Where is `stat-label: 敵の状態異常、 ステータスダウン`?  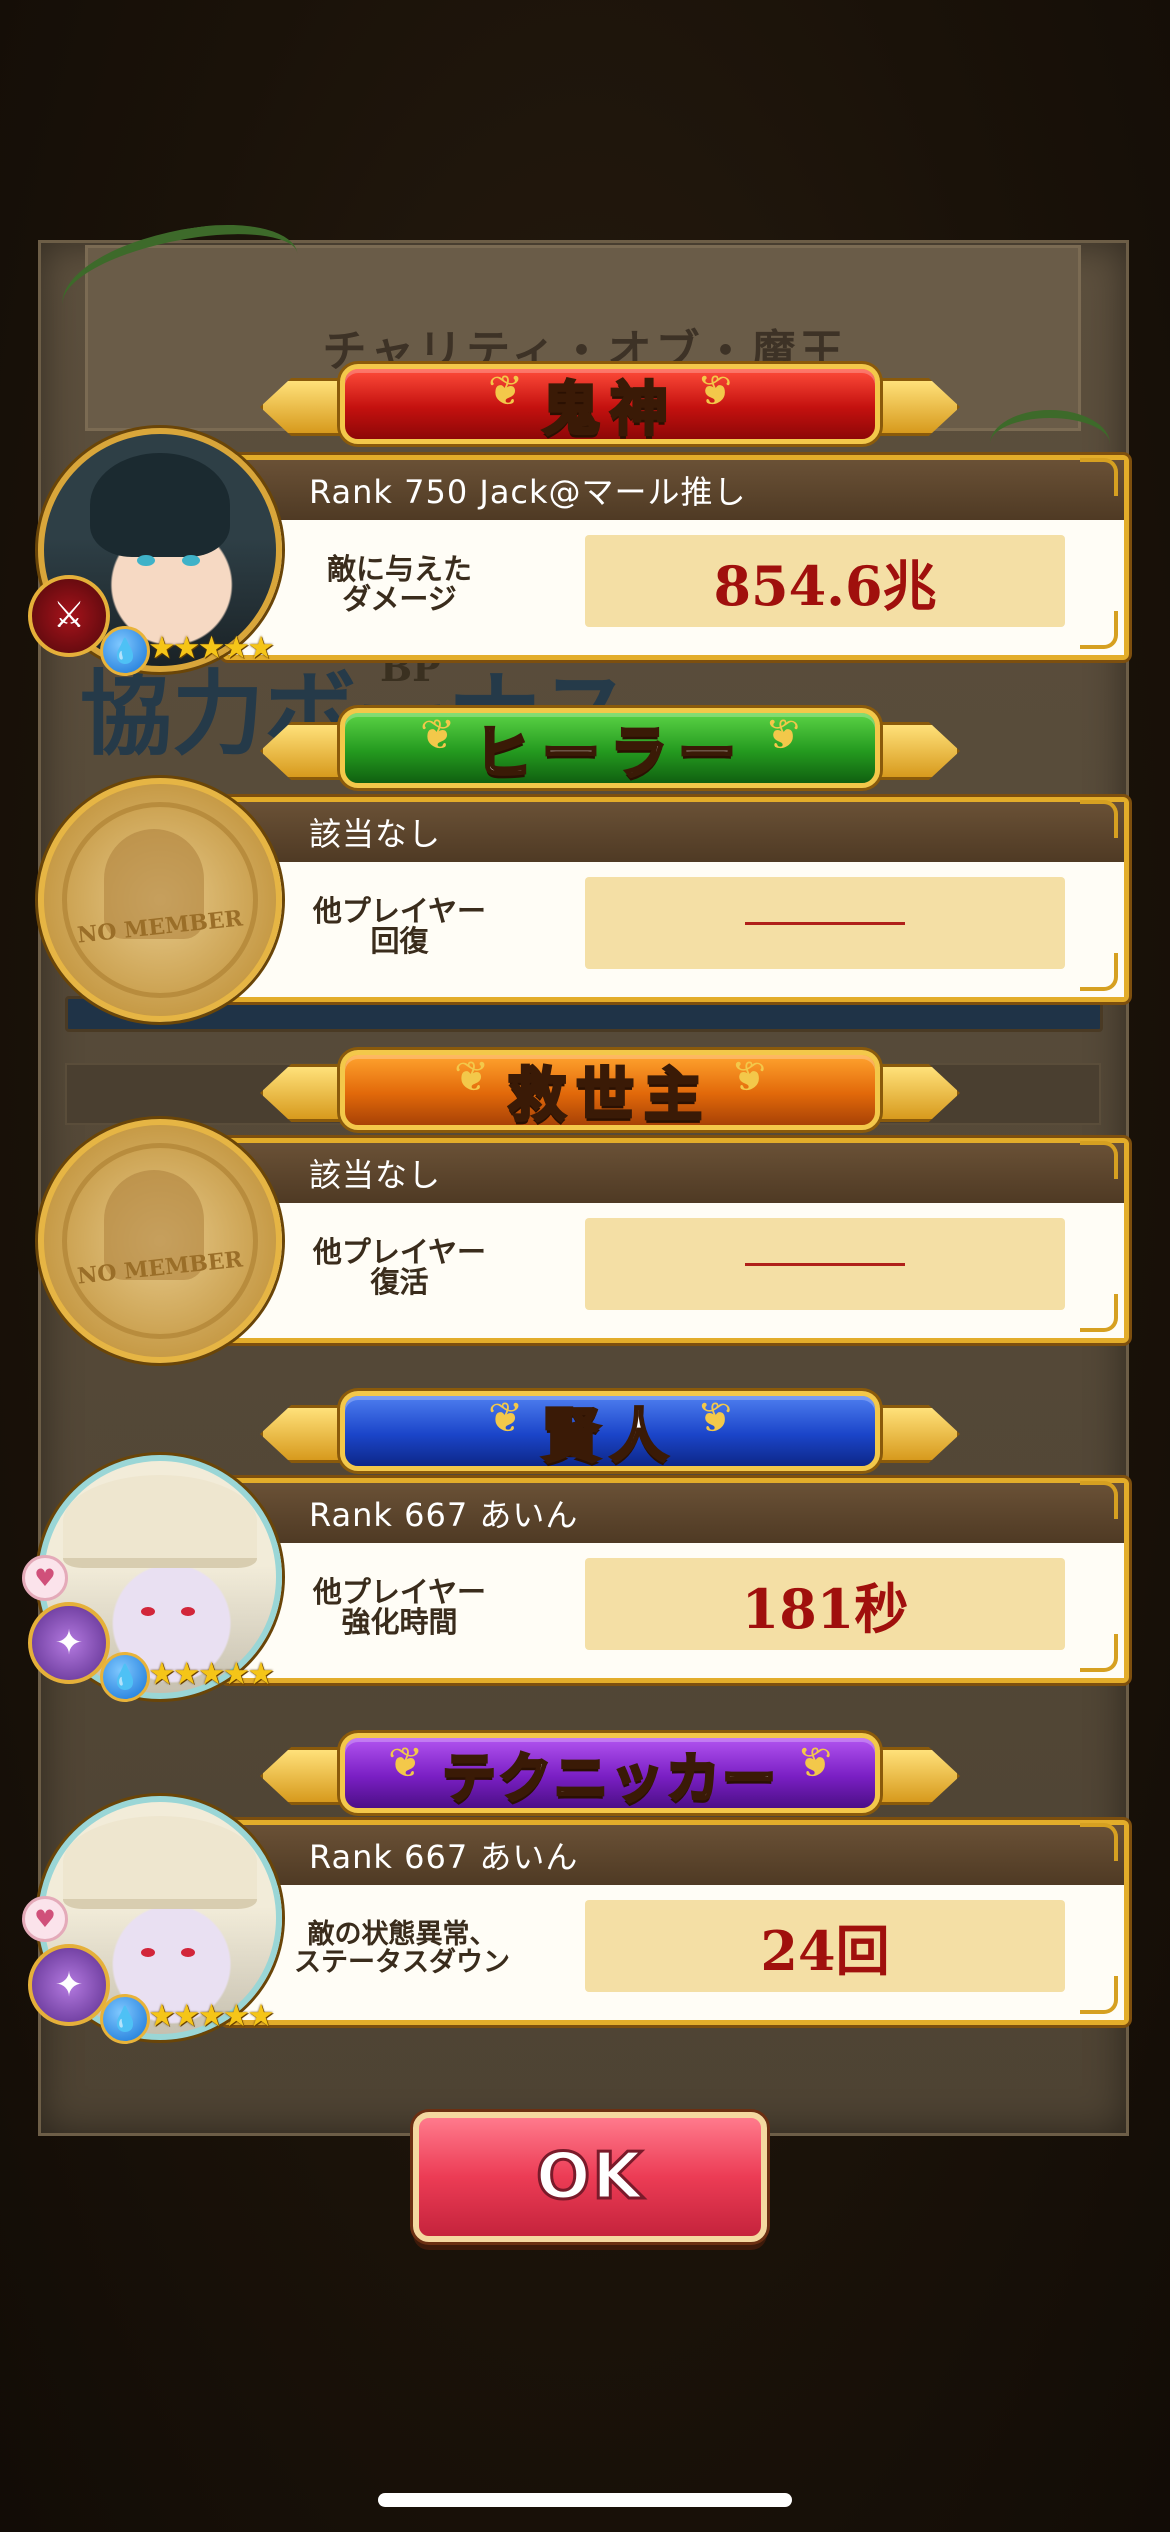
stat-label: 敵の状態異常、 ステータスダウン is located at coordinates (402, 1949).